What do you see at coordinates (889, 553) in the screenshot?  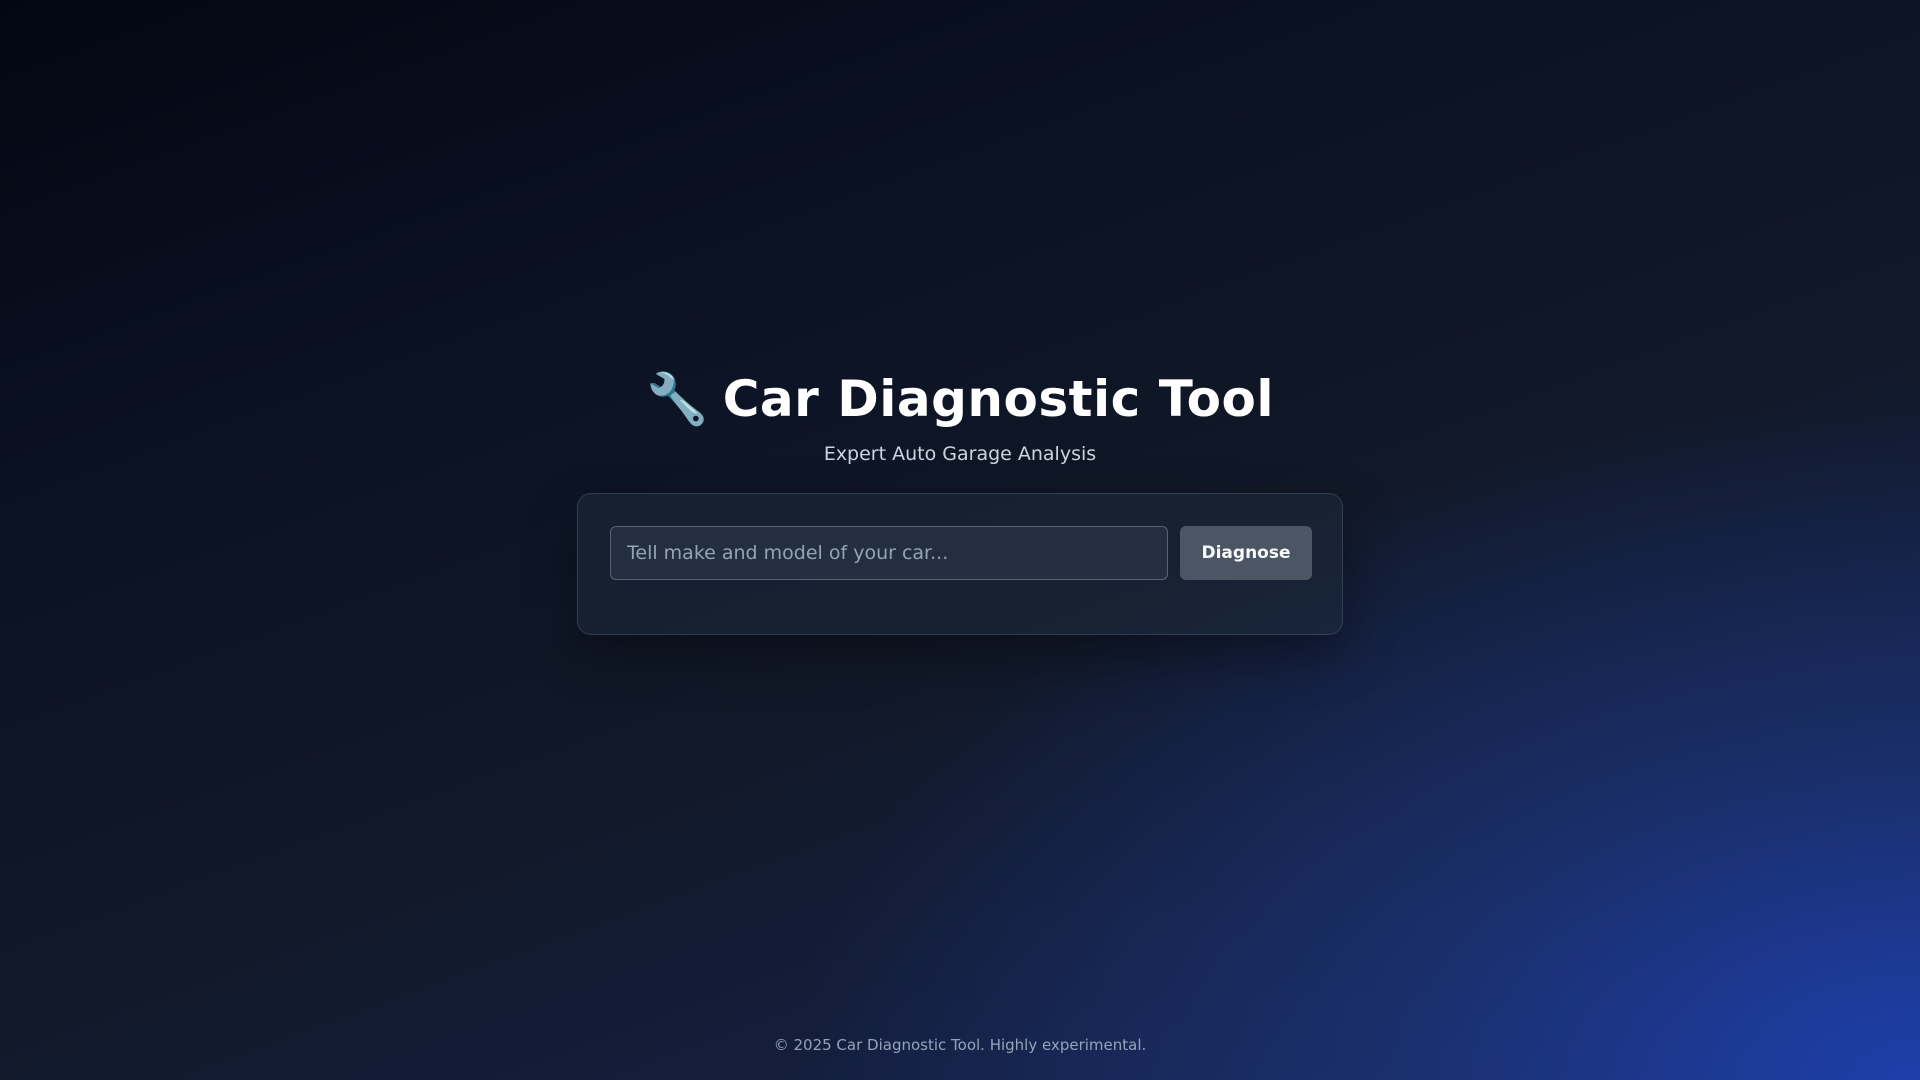 I see `car-model-input` at bounding box center [889, 553].